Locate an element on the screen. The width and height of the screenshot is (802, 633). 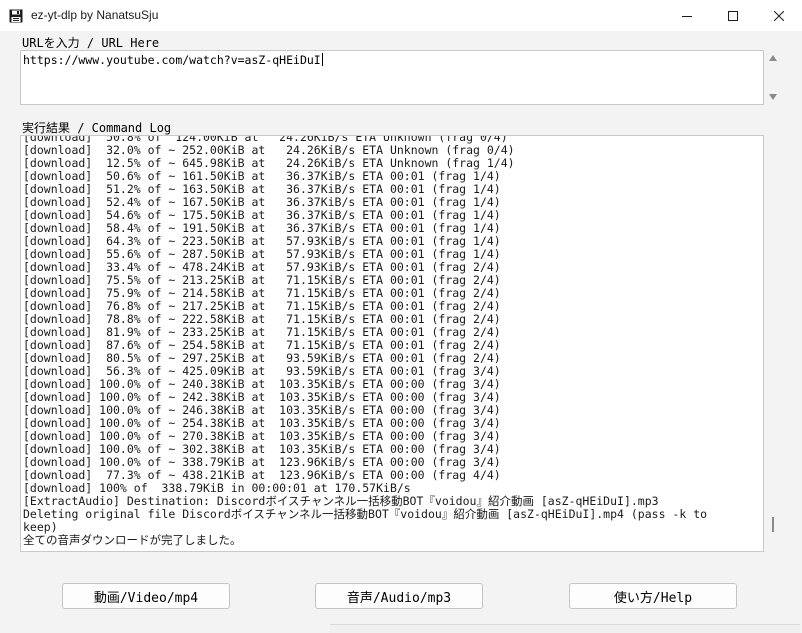
title-bar: ez-yt-dlp by NanatsuSju is located at coordinates (401, 15).